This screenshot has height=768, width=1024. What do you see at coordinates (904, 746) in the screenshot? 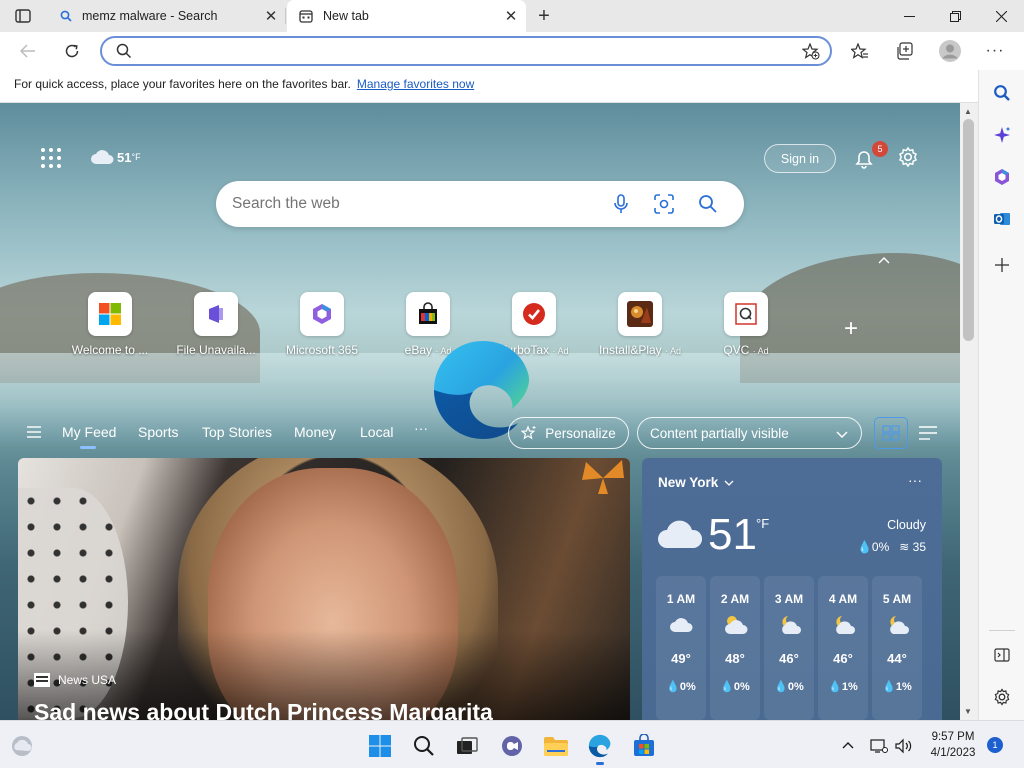
I see `volume-button` at bounding box center [904, 746].